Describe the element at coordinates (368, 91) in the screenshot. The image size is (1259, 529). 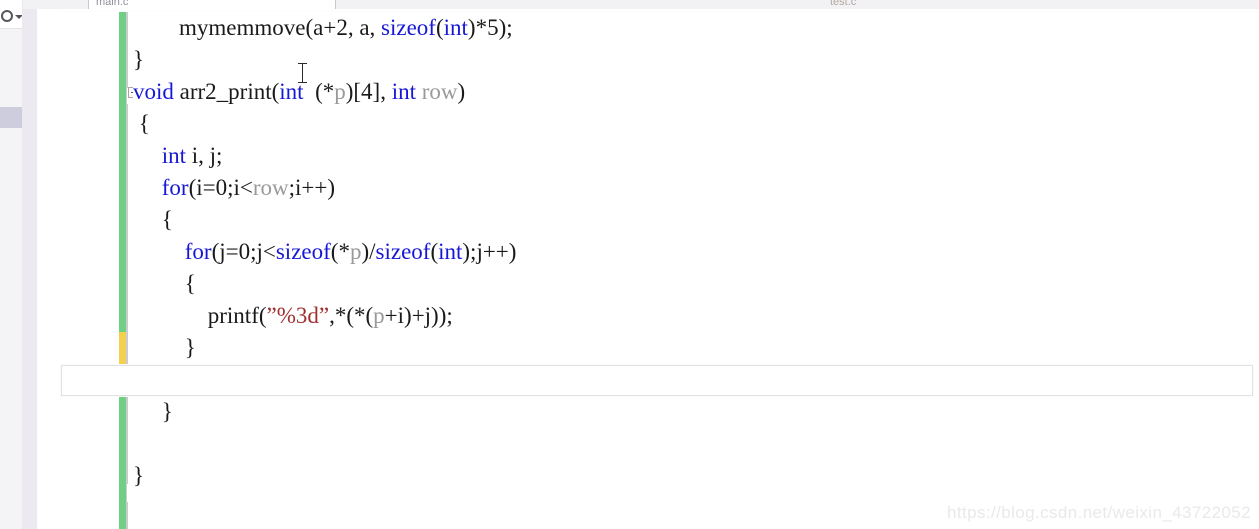
I see `code-token-plain: )[4],` at that location.